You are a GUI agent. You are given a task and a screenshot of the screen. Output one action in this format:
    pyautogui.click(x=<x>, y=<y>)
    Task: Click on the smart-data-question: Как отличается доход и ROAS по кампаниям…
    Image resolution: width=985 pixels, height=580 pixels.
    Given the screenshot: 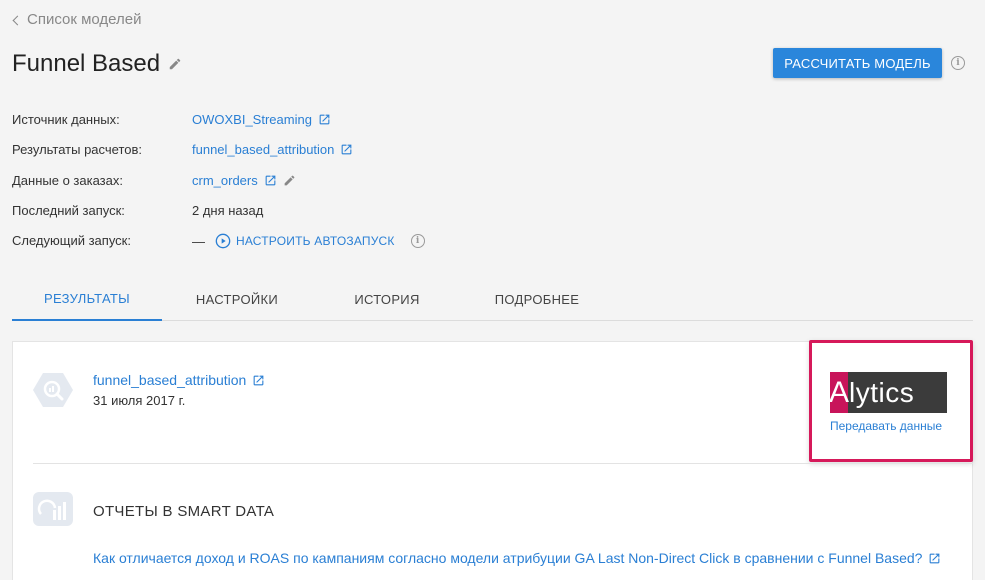 What is the action you would take?
    pyautogui.click(x=517, y=558)
    